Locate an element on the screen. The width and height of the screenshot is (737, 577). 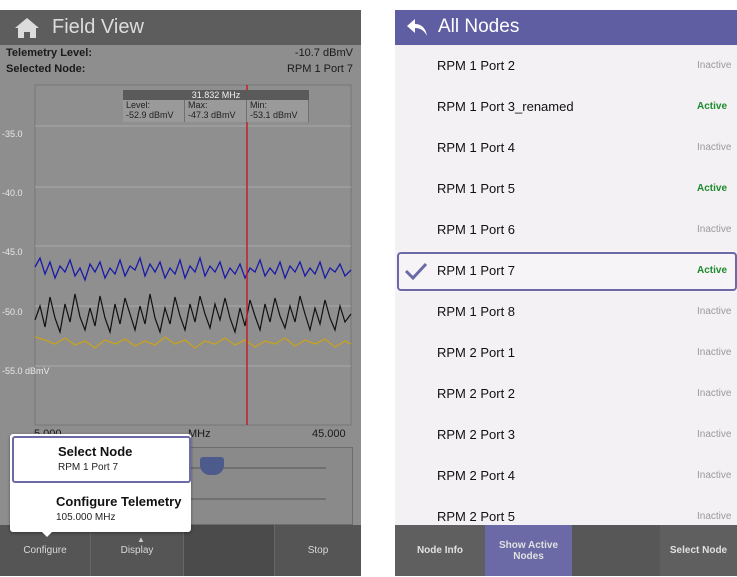
back-arrow-icon is located at coordinates (417, 28).